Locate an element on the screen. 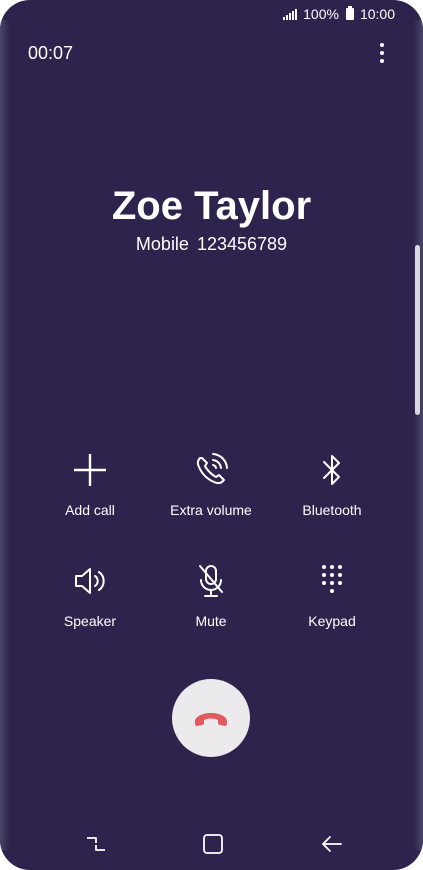  bluetooth-button: Bluetooth is located at coordinates (332, 484).